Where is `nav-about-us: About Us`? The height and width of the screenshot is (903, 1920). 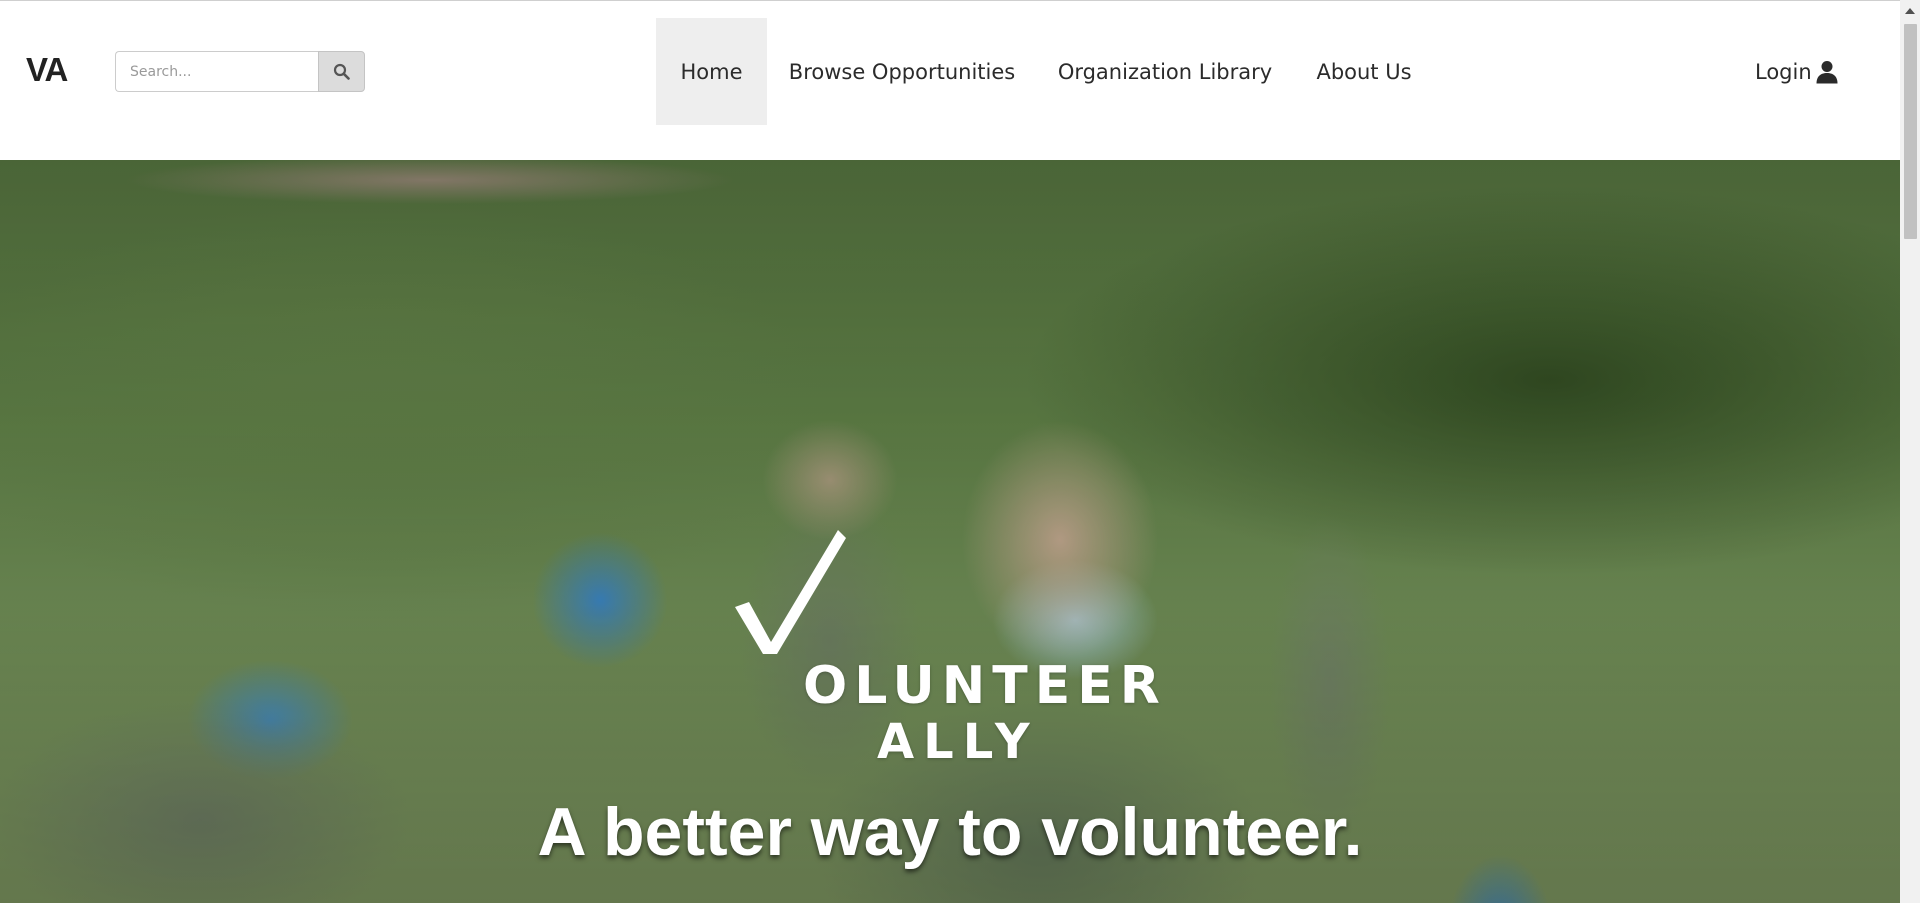 nav-about-us: About Us is located at coordinates (1364, 71).